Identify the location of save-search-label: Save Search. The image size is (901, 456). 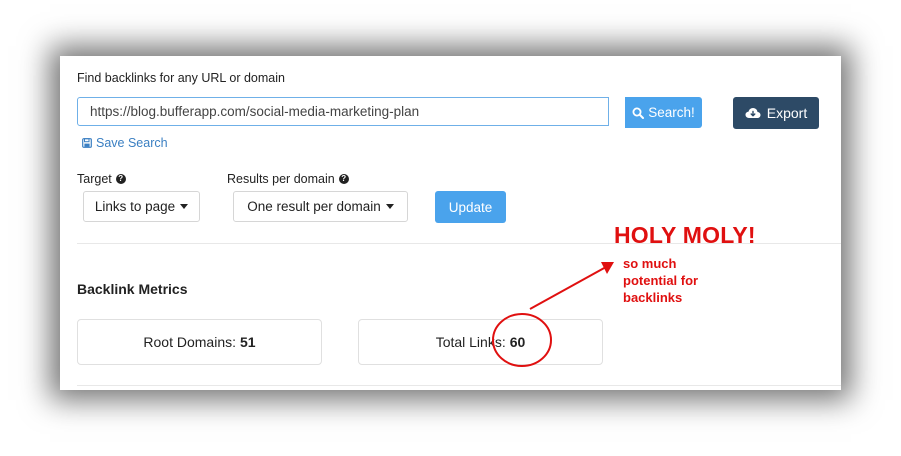
(132, 143).